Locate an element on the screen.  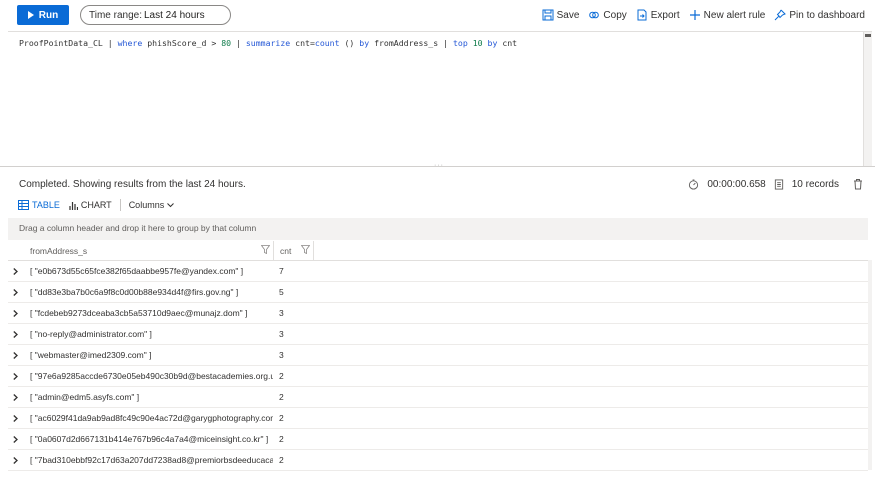
tab-table: TABLE is located at coordinates (39, 205).